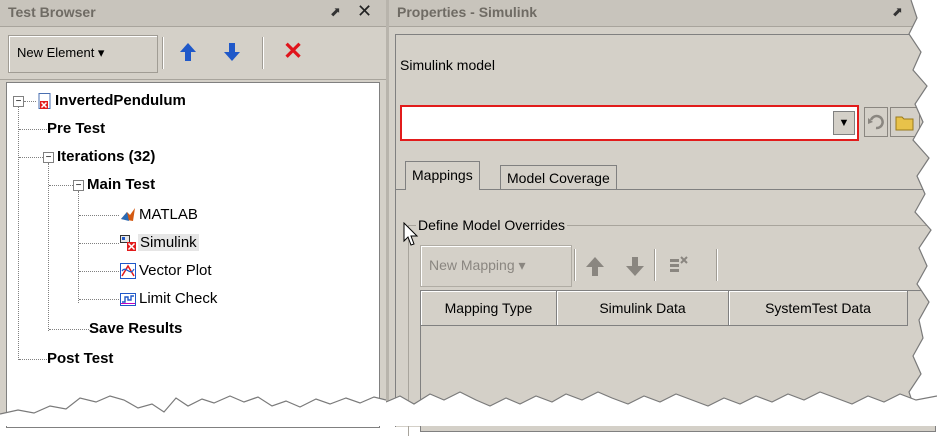  I want to click on tree-item-limit-check: Limit Check, so click(178, 298).